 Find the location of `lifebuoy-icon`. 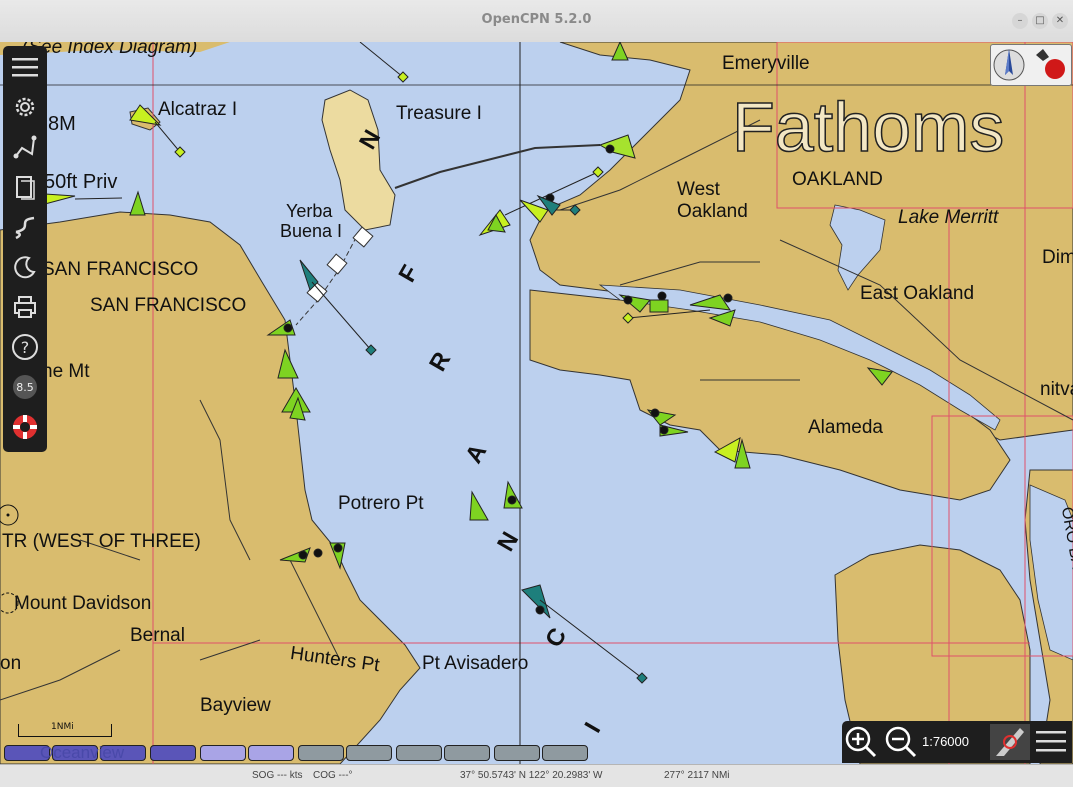

lifebuoy-icon is located at coordinates (25, 427).